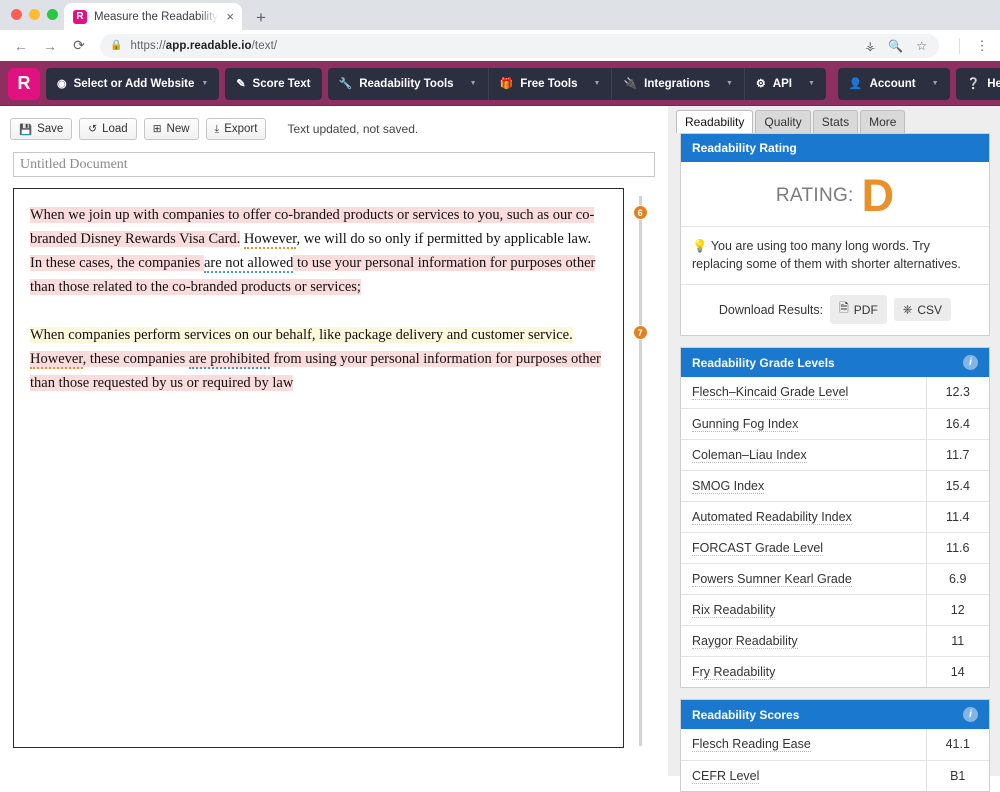 This screenshot has height=792, width=1000. I want to click on issue-gutter: 67, so click(639, 468).